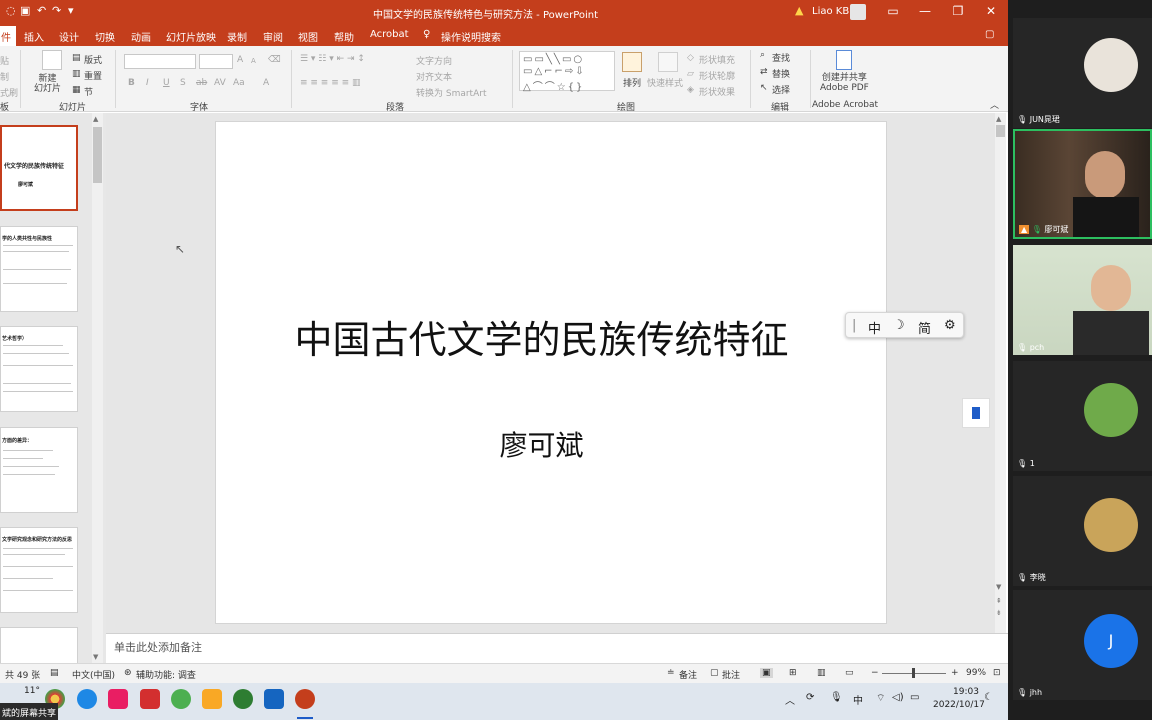 Image resolution: width=1152 pixels, height=720 pixels. I want to click on shapes-gallery: ▭▭╲╲▭○ ▭△⌐⌐⇨⇩ △⌒⌒☆{}, so click(567, 72).